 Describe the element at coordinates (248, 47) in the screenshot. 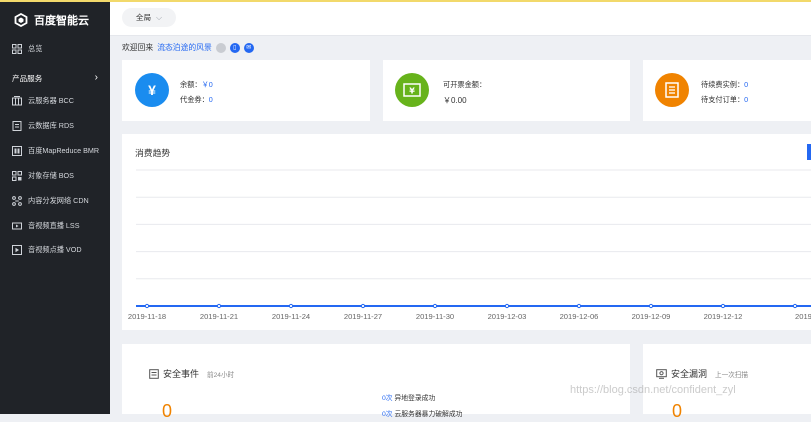

I see `mail-icon: ✉` at that location.